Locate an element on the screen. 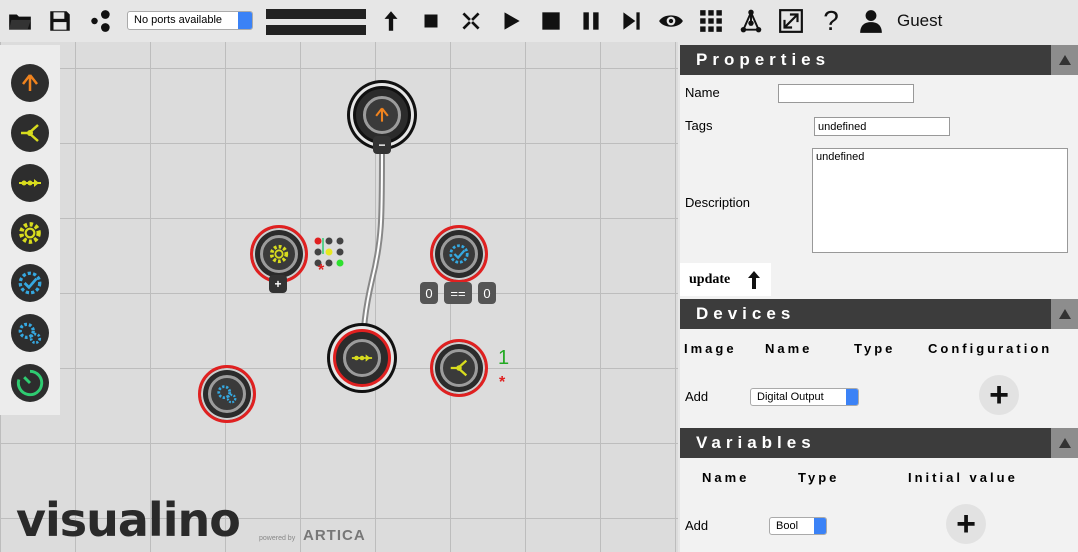 Image resolution: width=1078 pixels, height=552 pixels. connect-nodes-icon is located at coordinates (101, 21).